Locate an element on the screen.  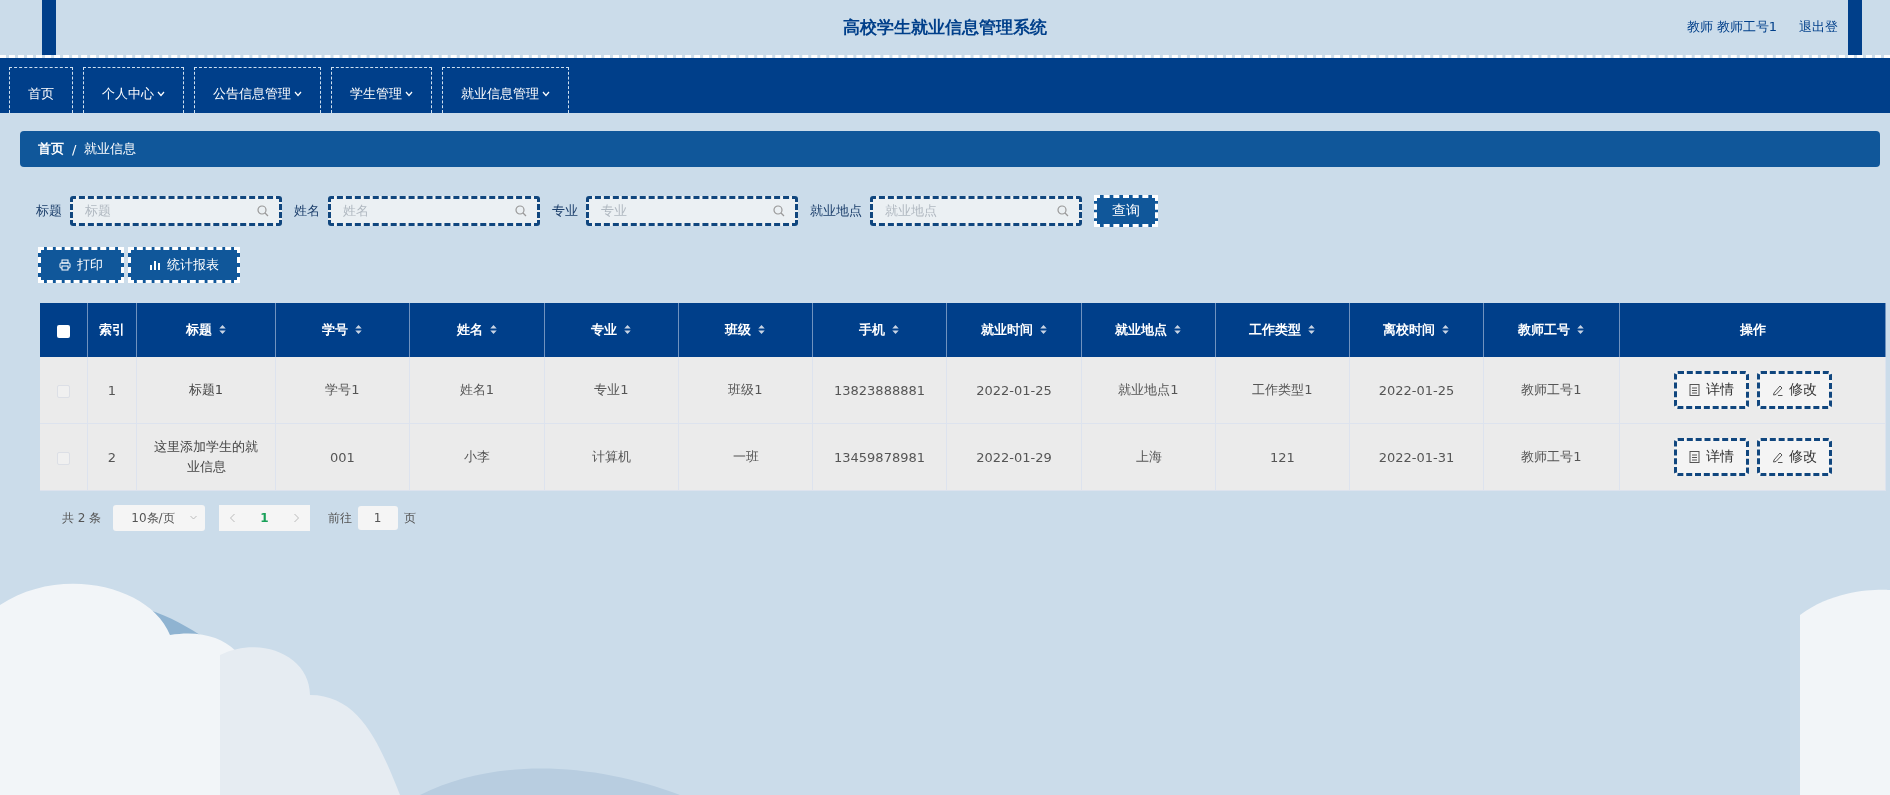
table-cell-text: 2 is located at coordinates (112, 457).